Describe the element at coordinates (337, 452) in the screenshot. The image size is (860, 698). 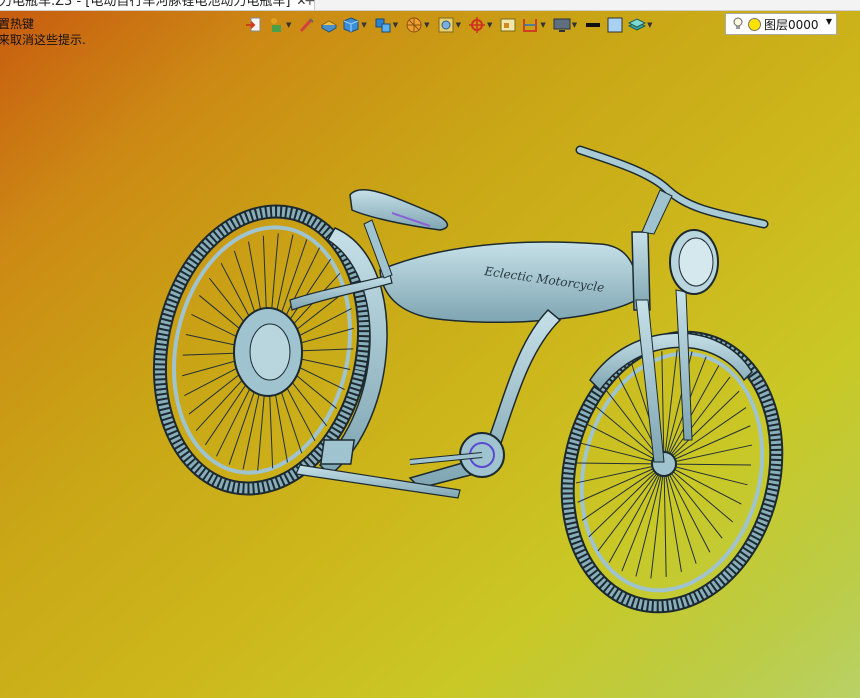
I see `pedal` at that location.